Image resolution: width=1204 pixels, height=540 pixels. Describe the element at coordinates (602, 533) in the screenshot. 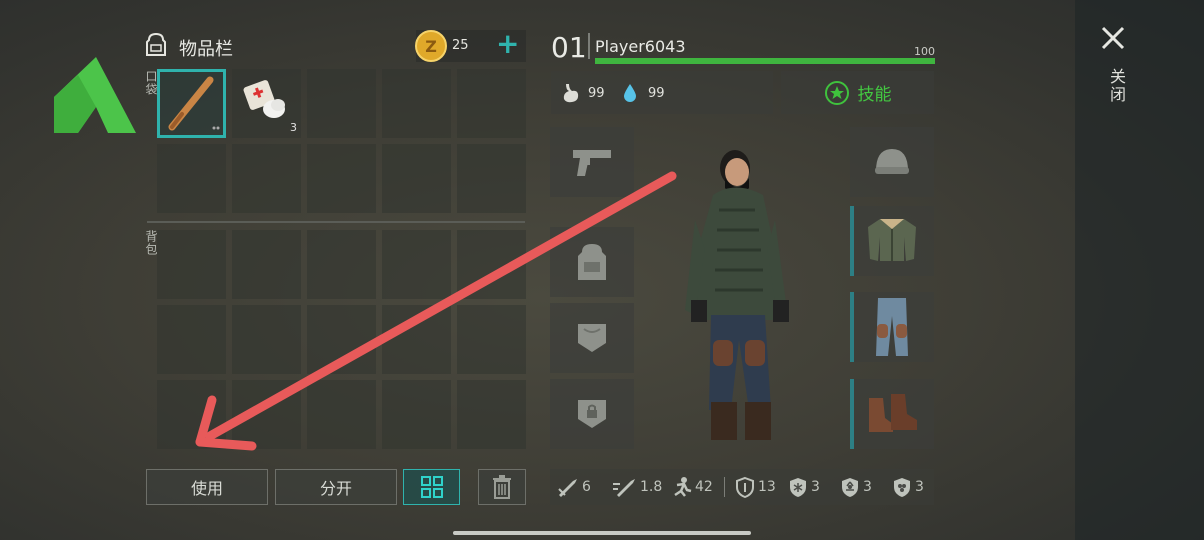

I see `home-indicator` at that location.